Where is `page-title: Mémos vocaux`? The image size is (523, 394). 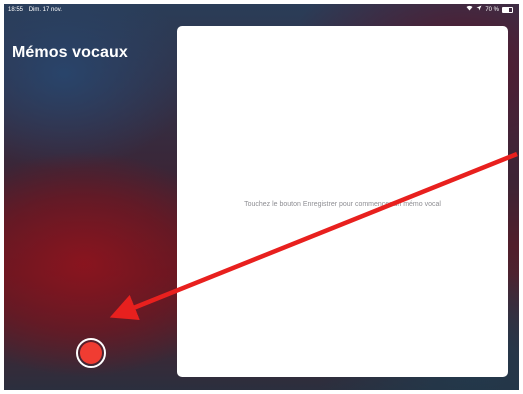 page-title: Mémos vocaux is located at coordinates (70, 52).